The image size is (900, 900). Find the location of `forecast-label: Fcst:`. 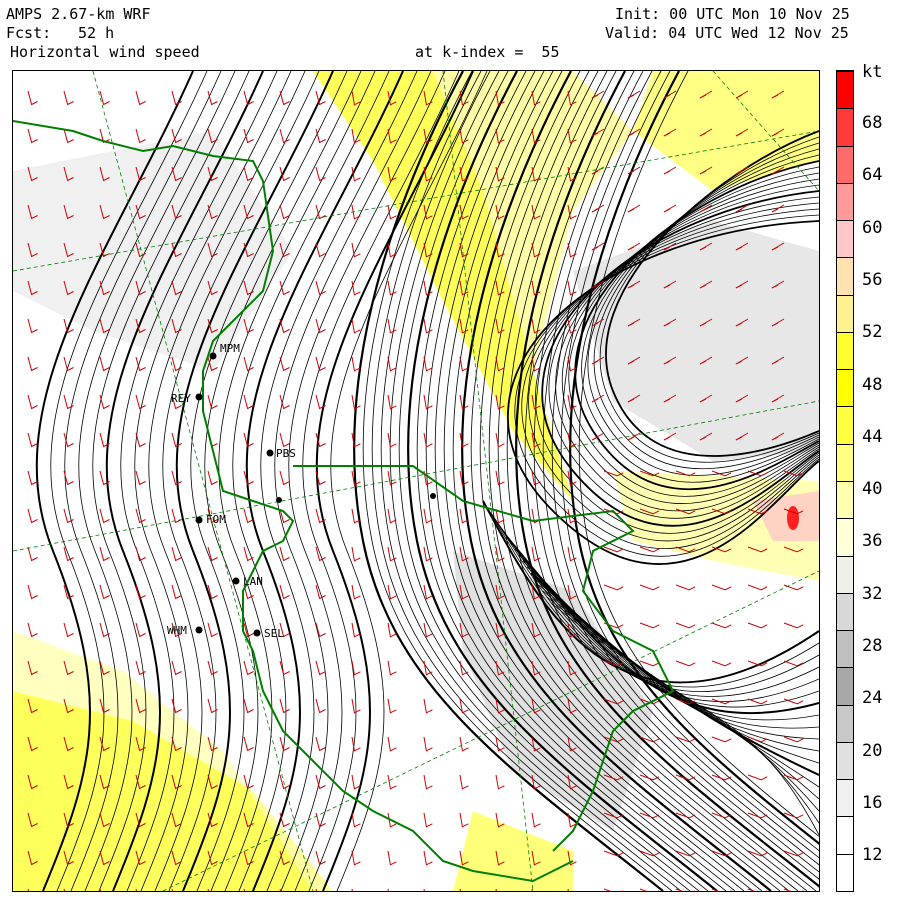

forecast-label: Fcst: is located at coordinates (29, 33).